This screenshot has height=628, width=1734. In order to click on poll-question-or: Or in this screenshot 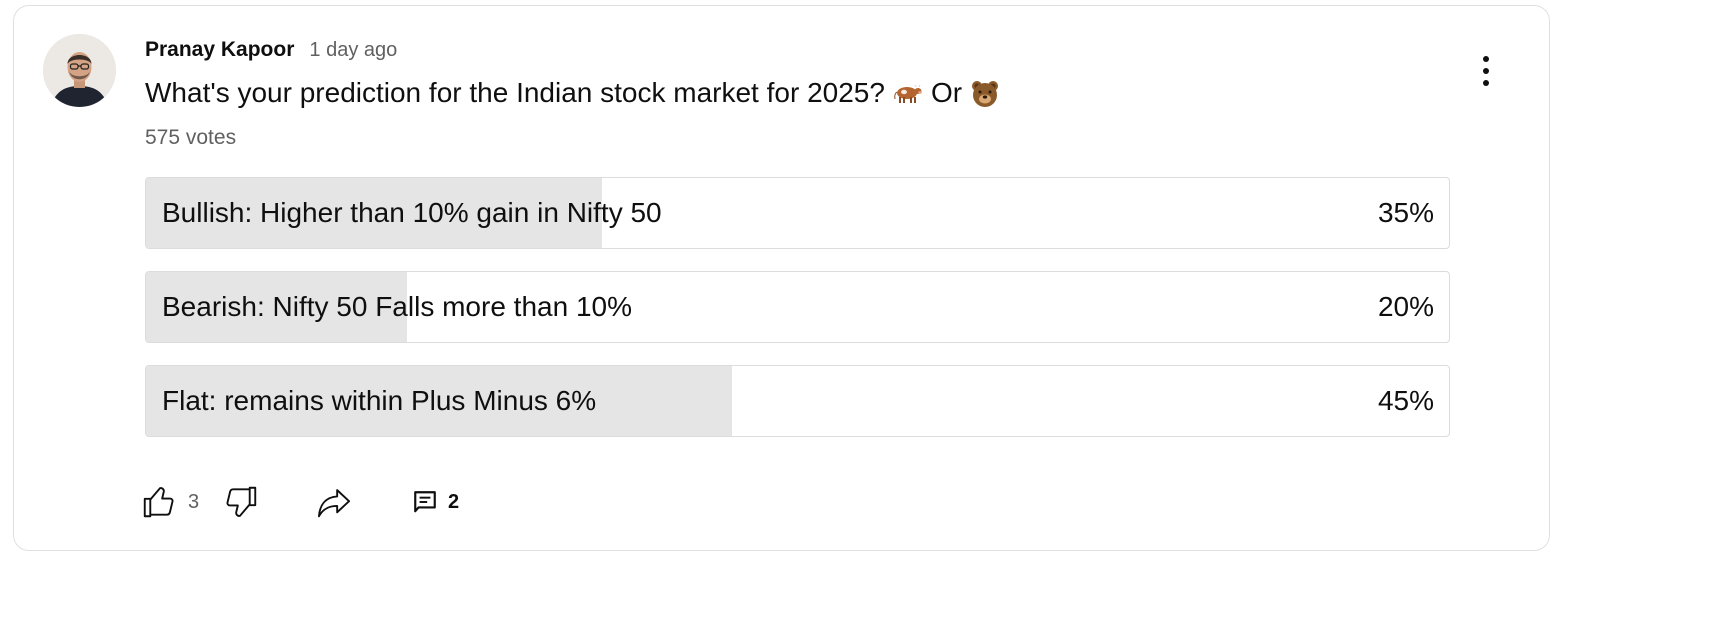, I will do `click(946, 92)`.